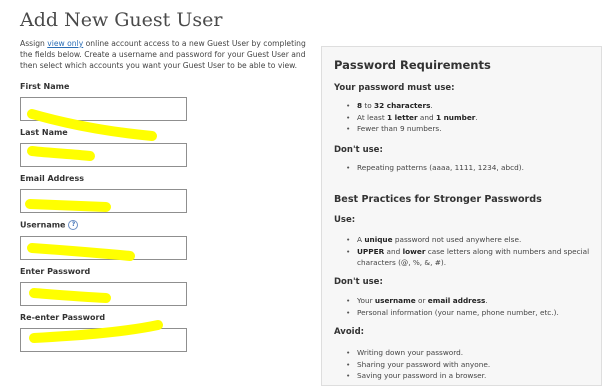  Describe the element at coordinates (438, 199) in the screenshot. I see `best-practices-heading: Best Practices for Stronger Passwords` at that location.